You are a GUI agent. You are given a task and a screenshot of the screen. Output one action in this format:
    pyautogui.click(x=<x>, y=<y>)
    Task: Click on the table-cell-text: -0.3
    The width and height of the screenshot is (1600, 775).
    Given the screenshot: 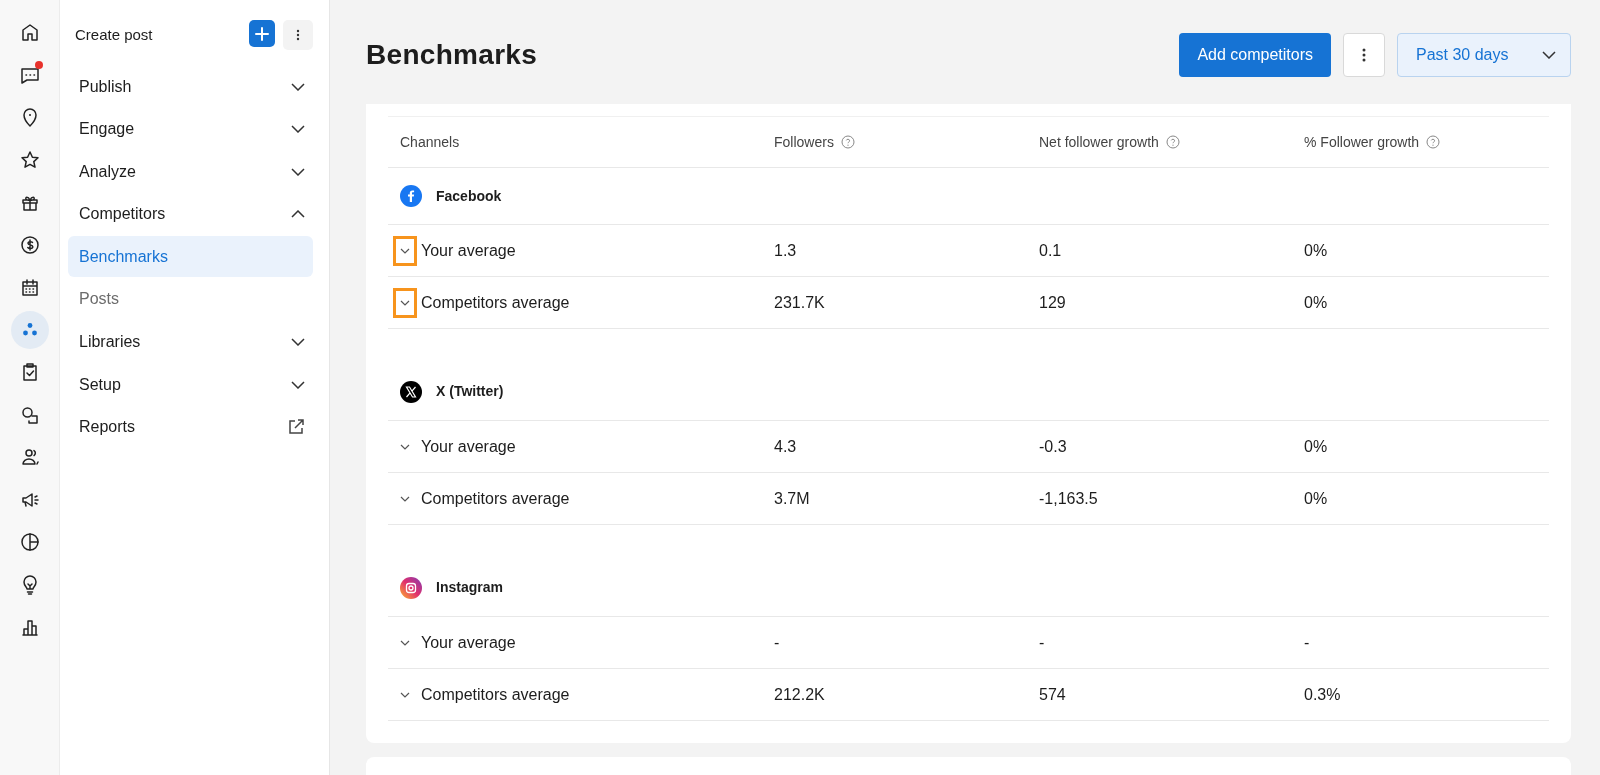 What is the action you would take?
    pyautogui.click(x=1053, y=446)
    